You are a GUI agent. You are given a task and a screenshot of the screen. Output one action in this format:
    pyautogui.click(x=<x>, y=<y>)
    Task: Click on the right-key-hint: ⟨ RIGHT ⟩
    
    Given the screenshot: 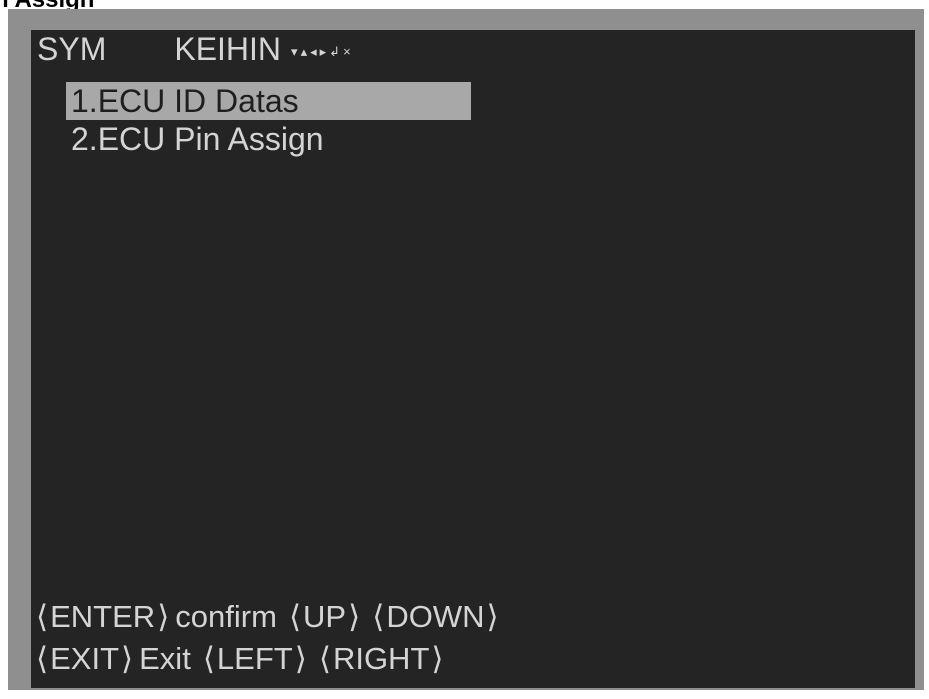 What is the action you would take?
    pyautogui.click(x=381, y=659)
    